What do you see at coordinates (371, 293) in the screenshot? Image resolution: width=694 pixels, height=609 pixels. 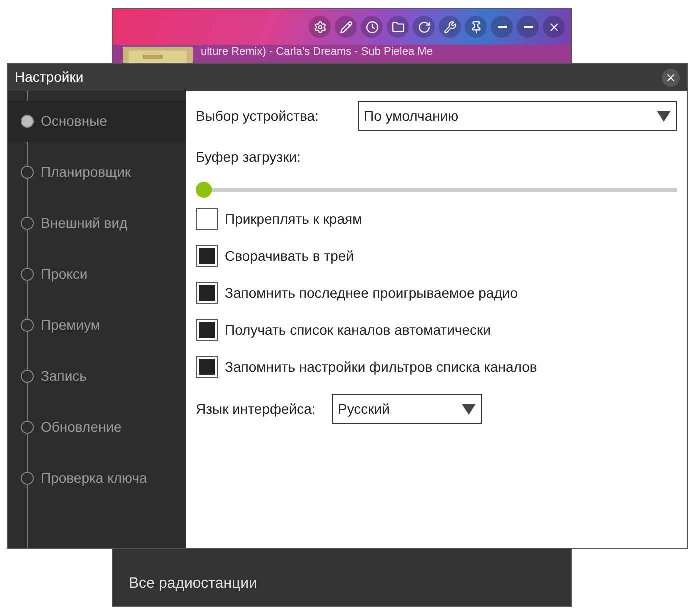 I see `option-label: Запомнить последнее проигрываемое радио` at bounding box center [371, 293].